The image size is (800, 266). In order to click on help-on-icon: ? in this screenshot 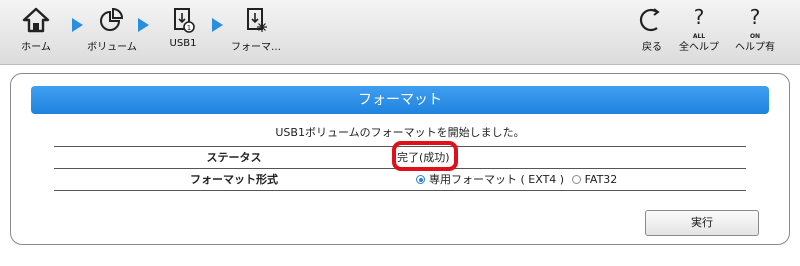, I will do `click(755, 17)`.